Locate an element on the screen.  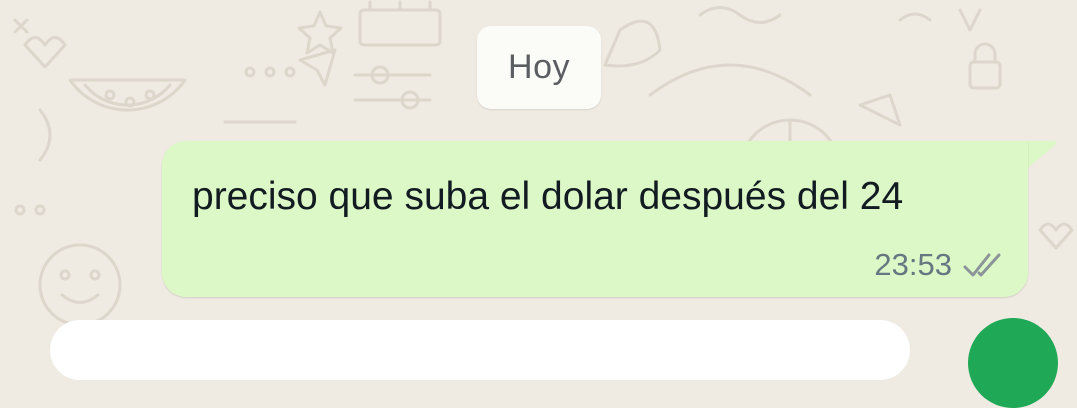
message-time: 23:53 is located at coordinates (913, 264).